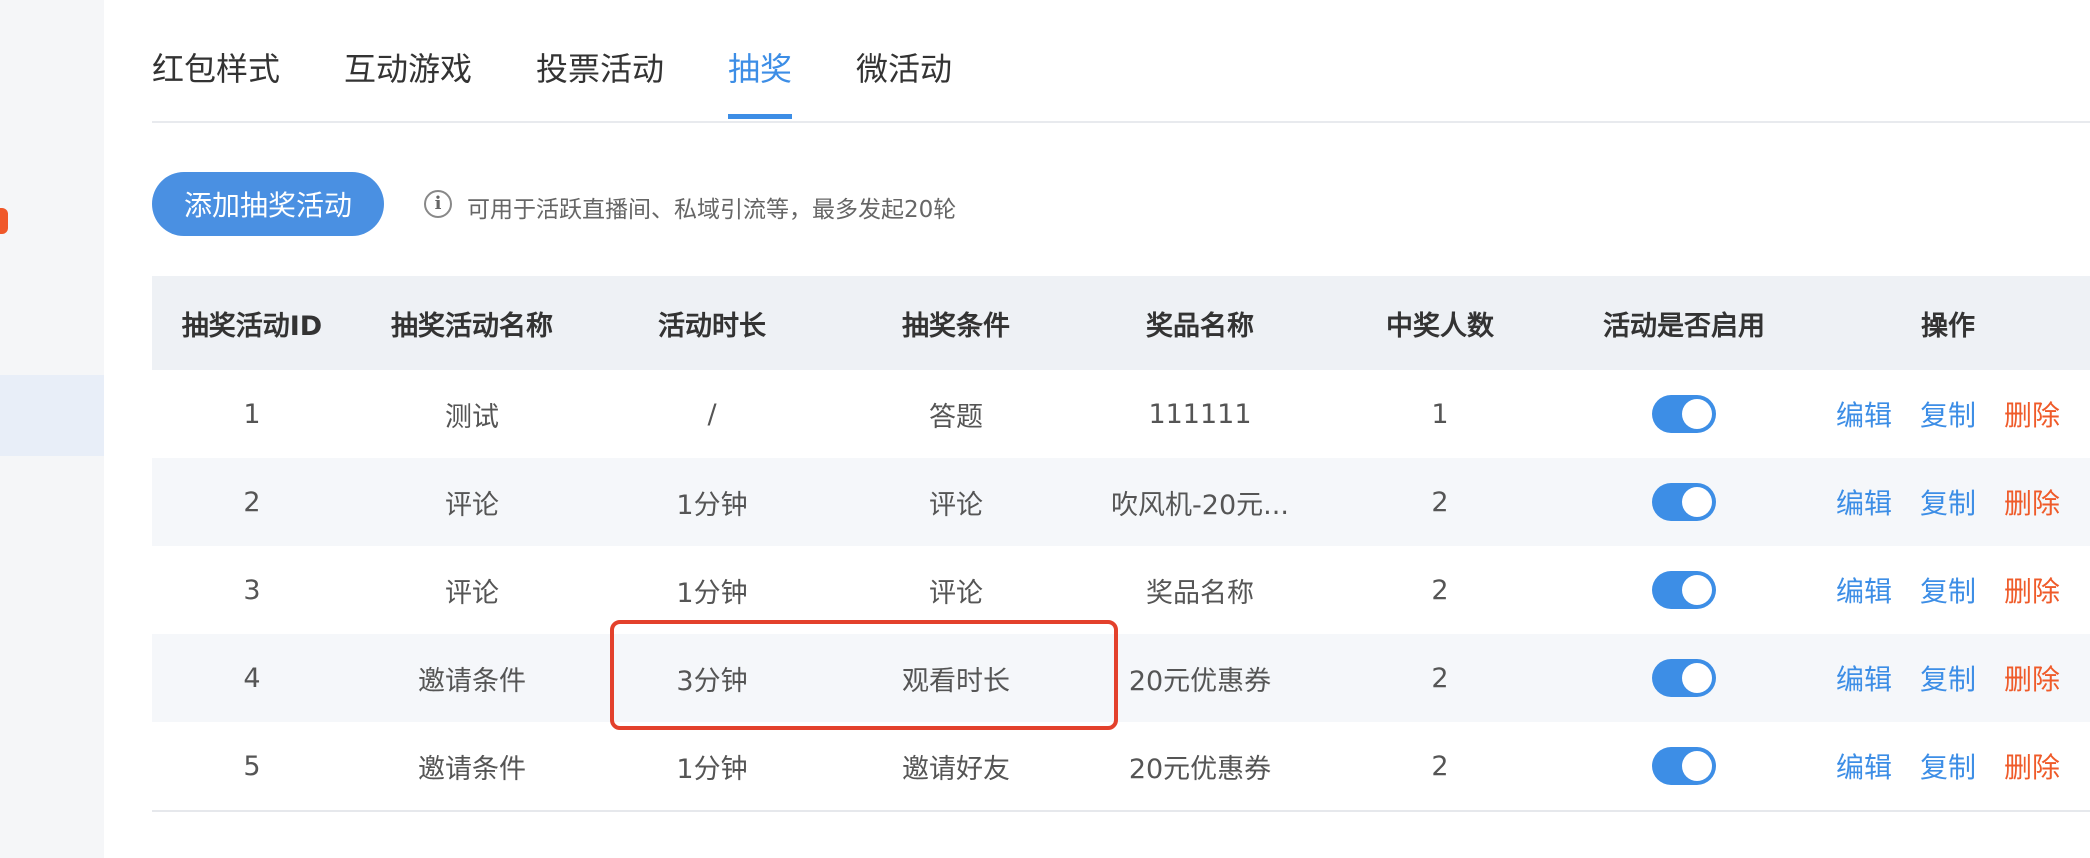 The height and width of the screenshot is (858, 2090). I want to click on table-row: 1 测试 / 答题 111111 1 编辑 复制 删除, so click(1121, 414).